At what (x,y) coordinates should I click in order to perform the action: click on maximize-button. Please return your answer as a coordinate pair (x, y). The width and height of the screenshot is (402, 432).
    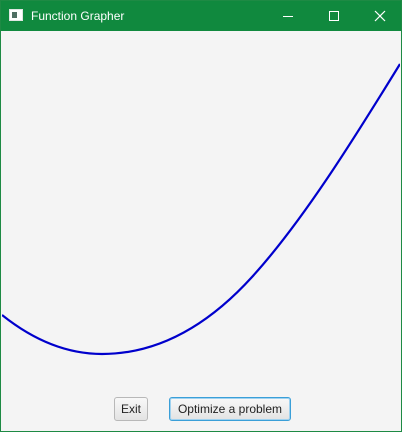
    Looking at the image, I should click on (334, 16).